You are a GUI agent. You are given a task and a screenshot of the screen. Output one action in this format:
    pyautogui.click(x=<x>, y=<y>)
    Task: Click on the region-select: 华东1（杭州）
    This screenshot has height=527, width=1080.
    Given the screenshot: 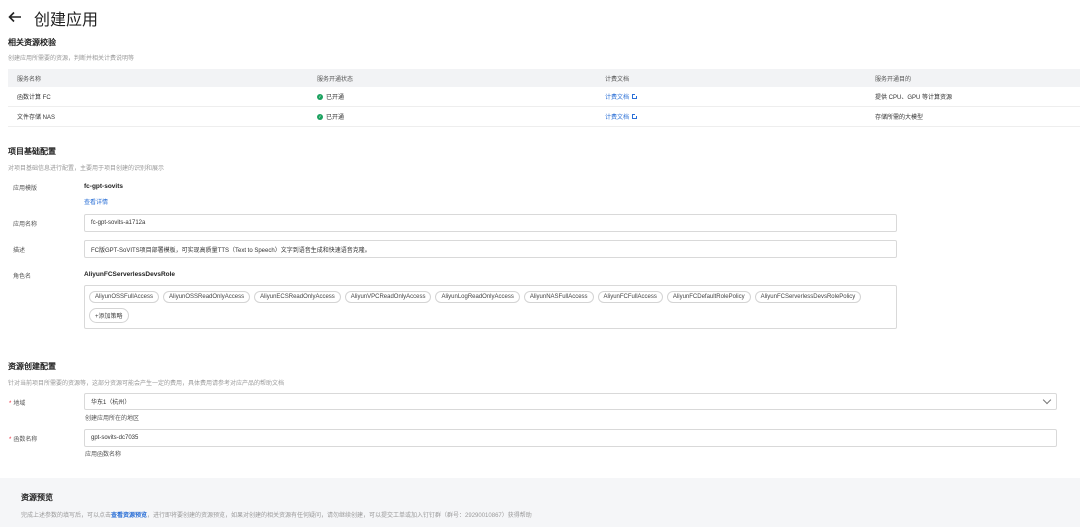 What is the action you would take?
    pyautogui.click(x=570, y=401)
    